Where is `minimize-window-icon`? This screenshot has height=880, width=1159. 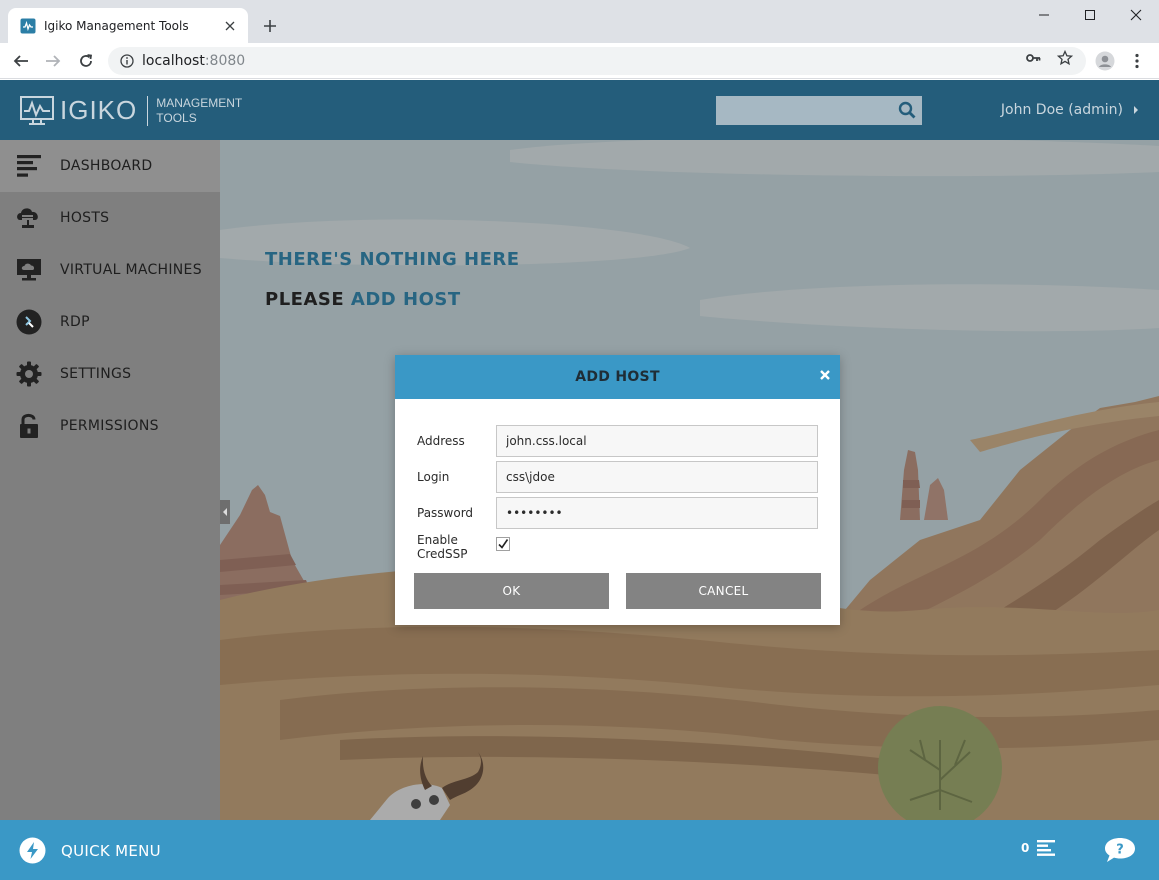
minimize-window-icon is located at coordinates (1044, 15).